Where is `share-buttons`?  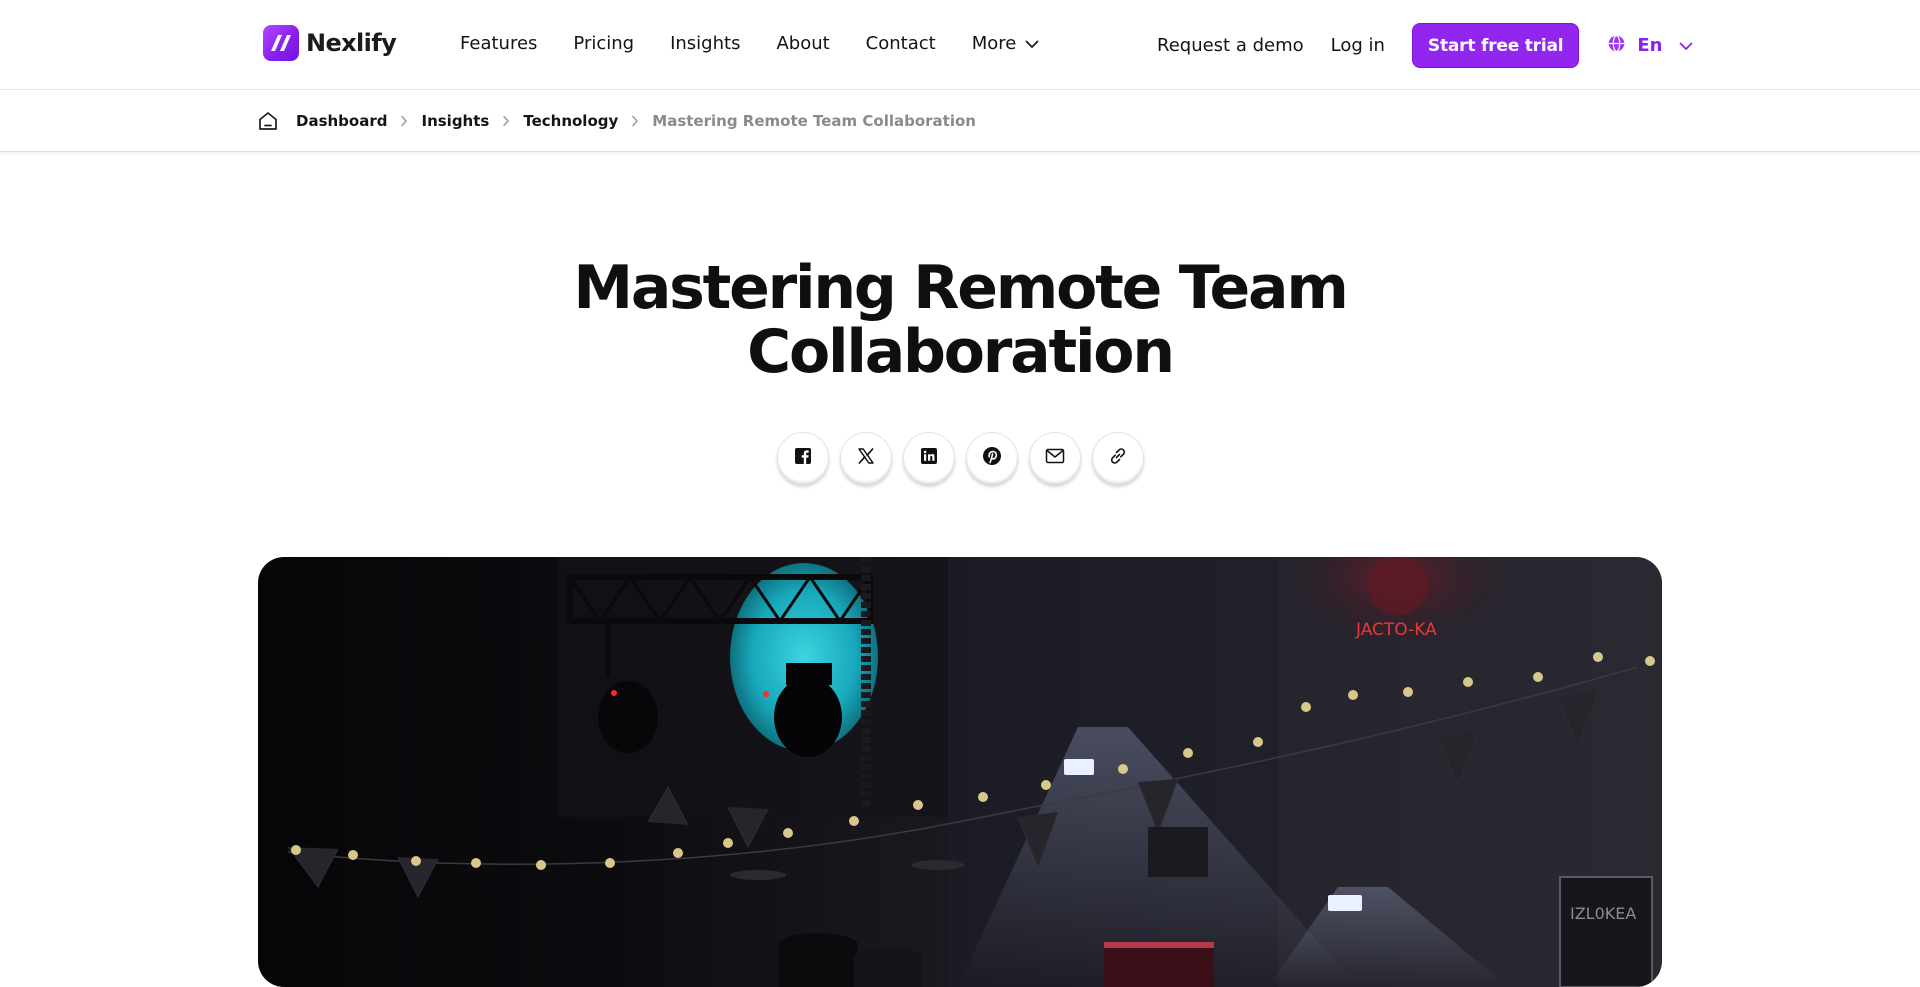 share-buttons is located at coordinates (966, 458).